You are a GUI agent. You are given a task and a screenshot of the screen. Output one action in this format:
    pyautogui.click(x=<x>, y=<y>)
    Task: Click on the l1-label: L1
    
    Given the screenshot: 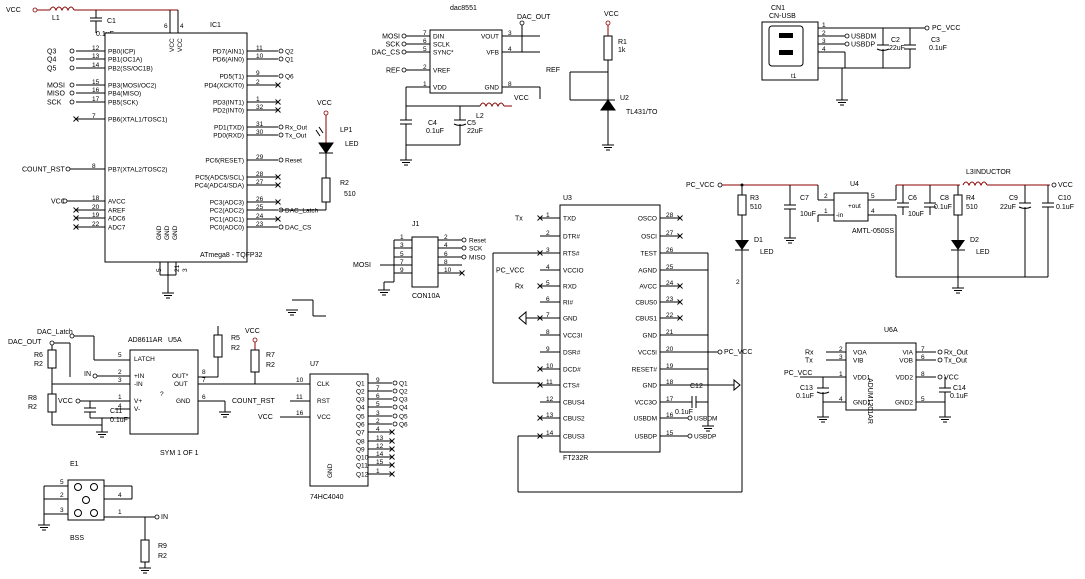 What is the action you would take?
    pyautogui.click(x=56, y=18)
    